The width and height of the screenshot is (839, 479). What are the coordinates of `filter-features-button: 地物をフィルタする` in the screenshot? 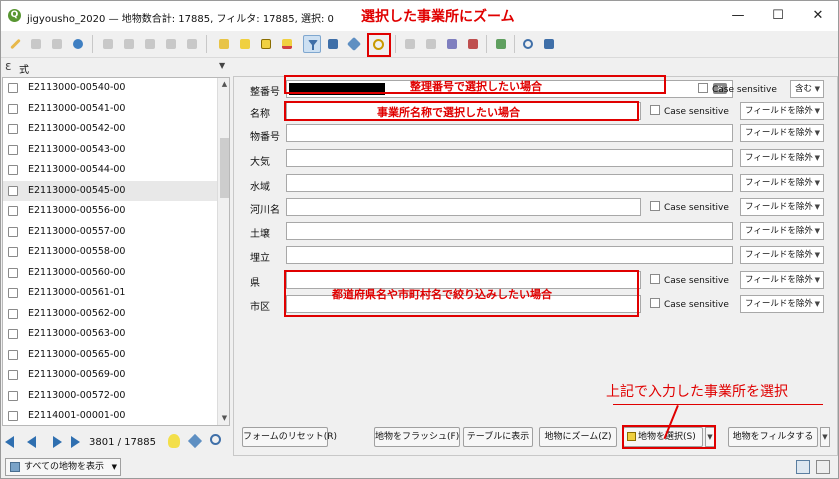 It's located at (773, 437).